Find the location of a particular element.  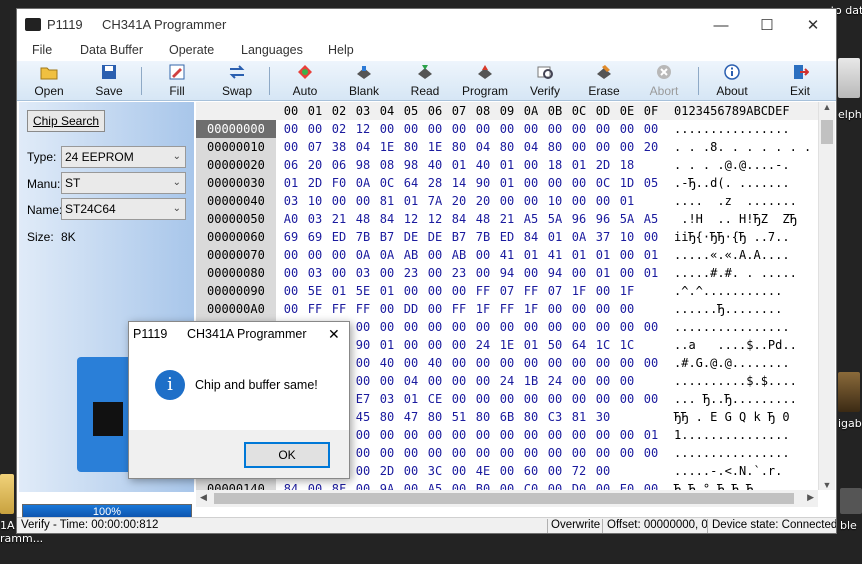

hex-byte: B7 is located at coordinates (459, 237).